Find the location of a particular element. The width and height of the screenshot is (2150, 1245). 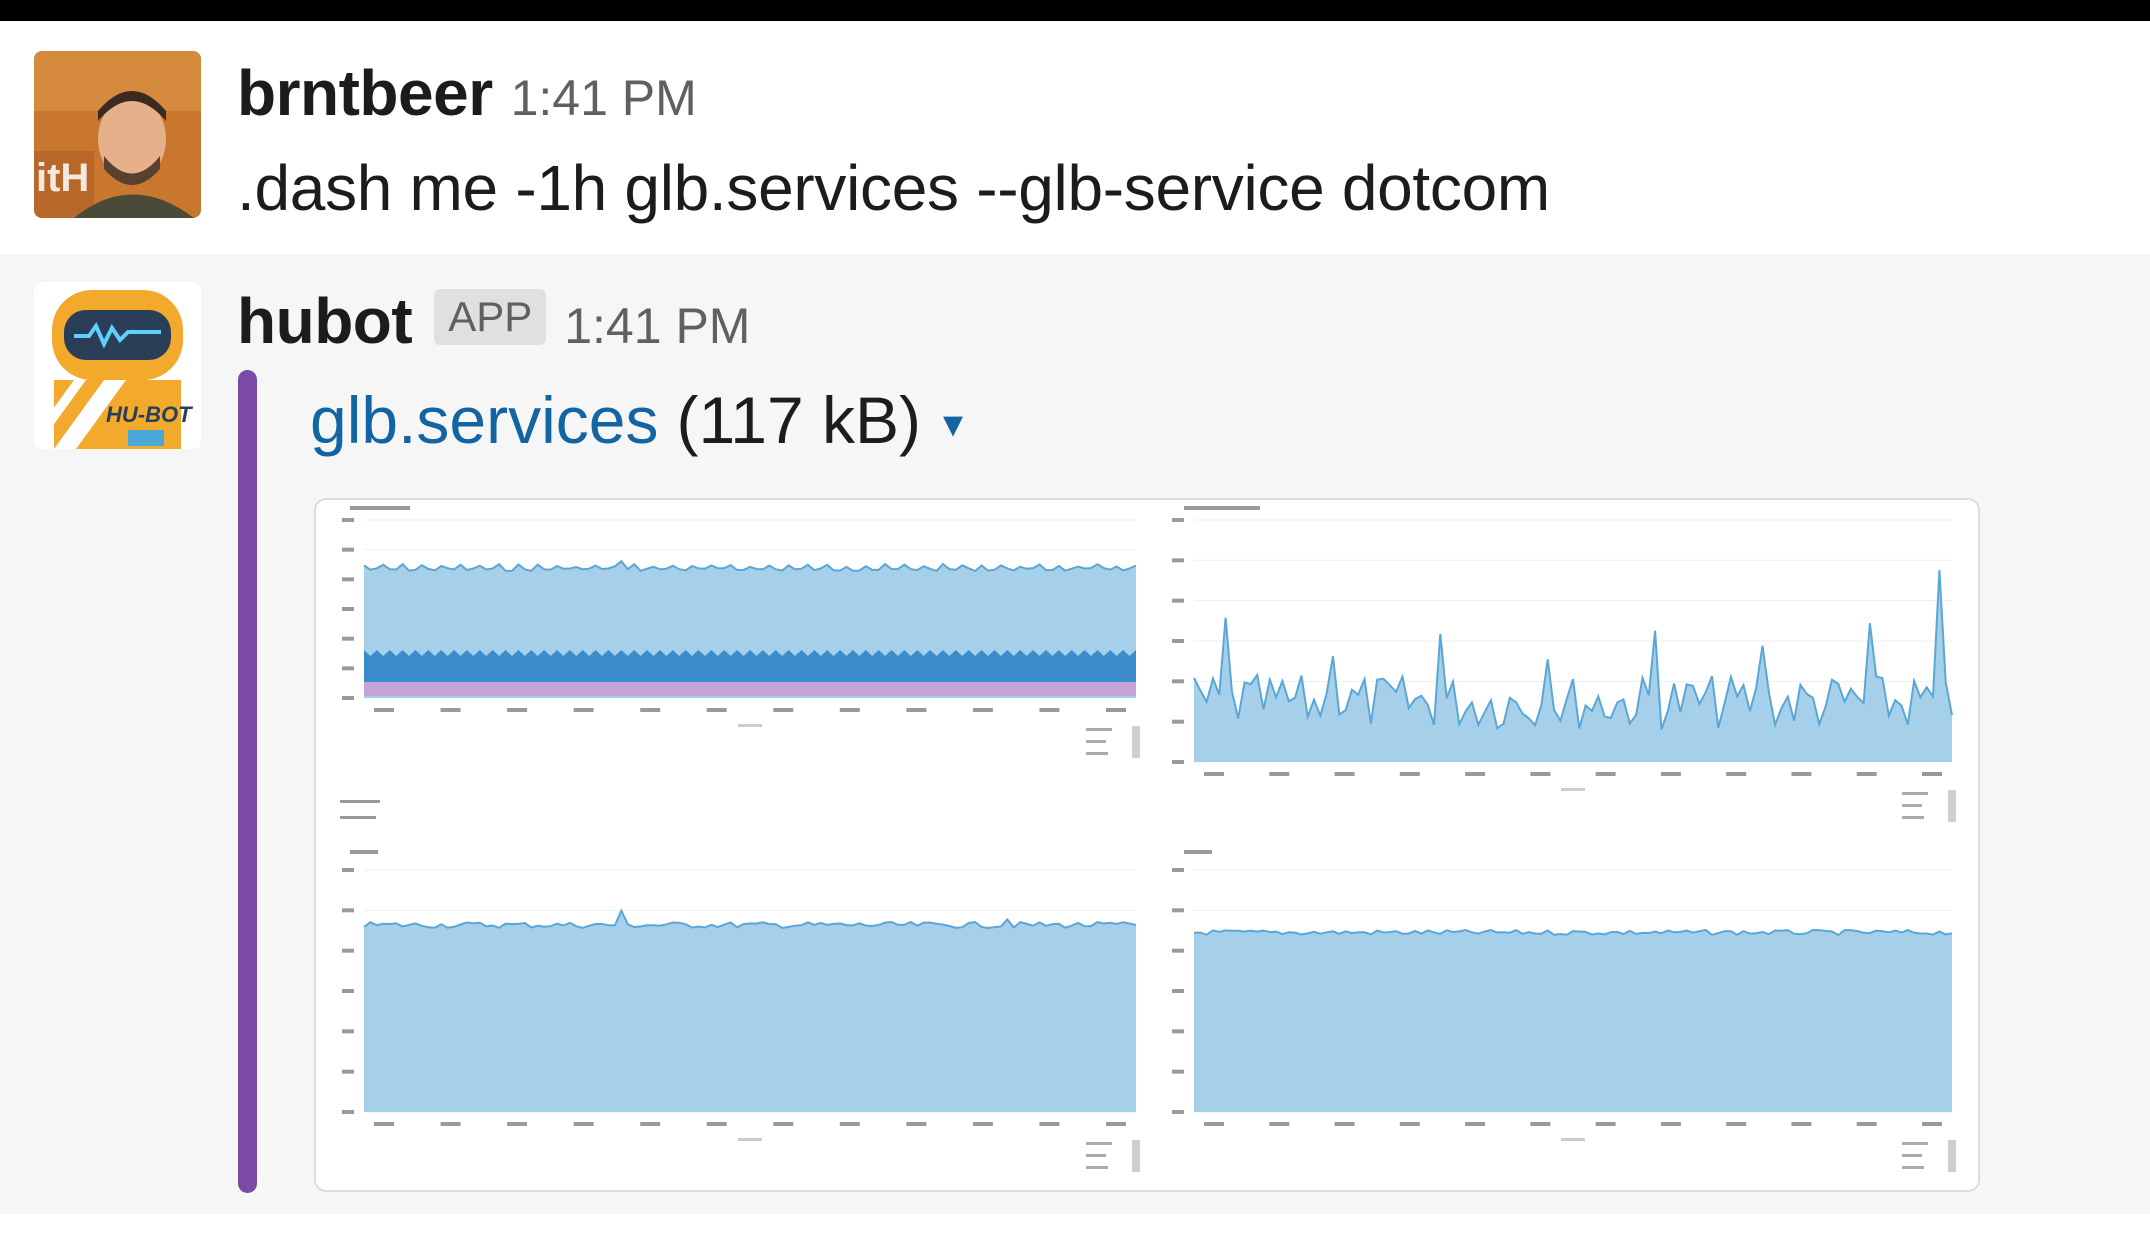

hubot-robot-avatar-icon: HU-BOT is located at coordinates (117, 365).